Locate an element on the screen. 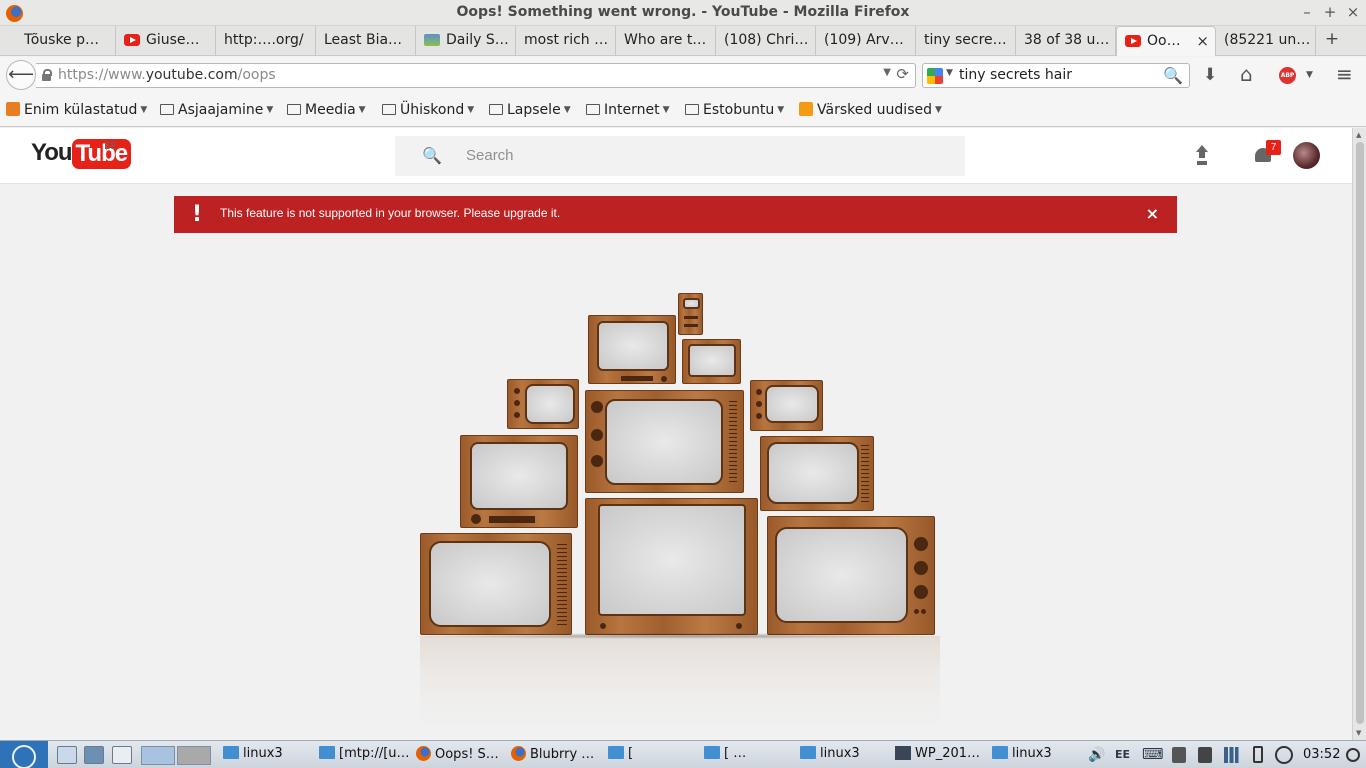 The width and height of the screenshot is (1366, 768). keyboard-layout-indicator: EE is located at coordinates (1122, 754).